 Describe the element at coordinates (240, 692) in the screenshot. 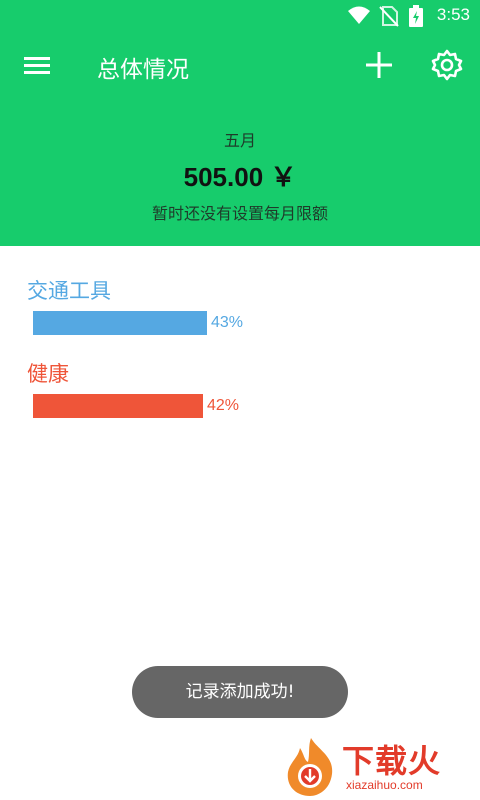

I see `toast-message: 记录添加成功!` at that location.